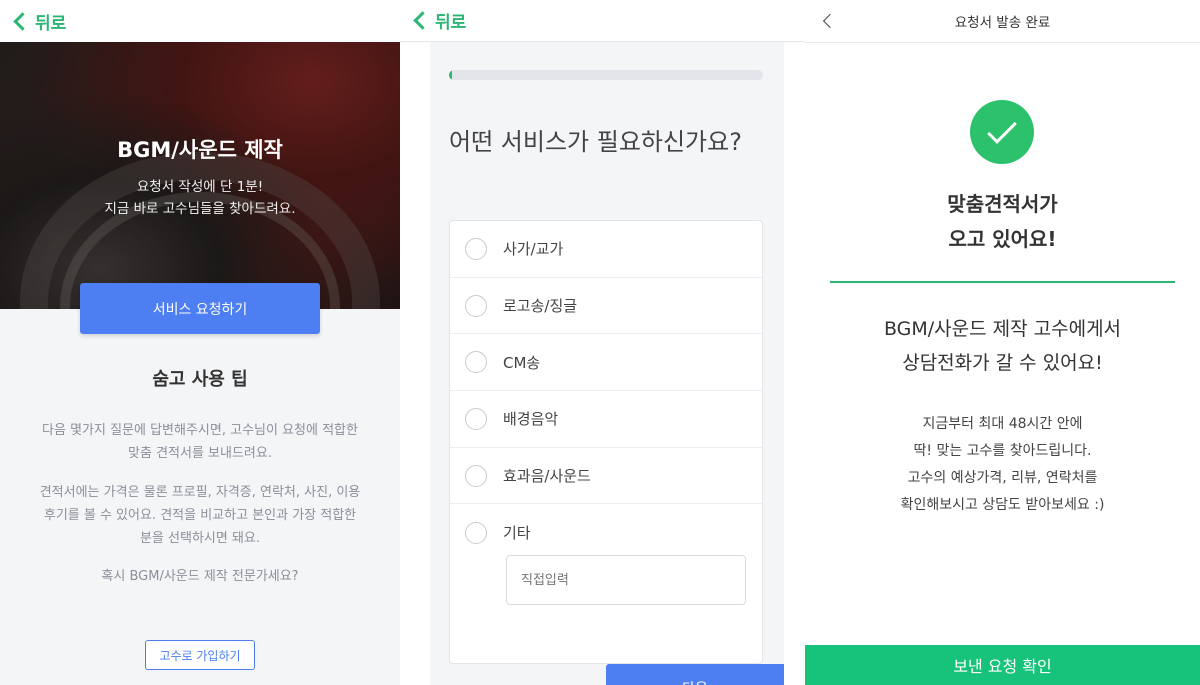 This screenshot has width=1200, height=685. Describe the element at coordinates (200, 150) in the screenshot. I see `hero-title: BGM/사운드 제작` at that location.